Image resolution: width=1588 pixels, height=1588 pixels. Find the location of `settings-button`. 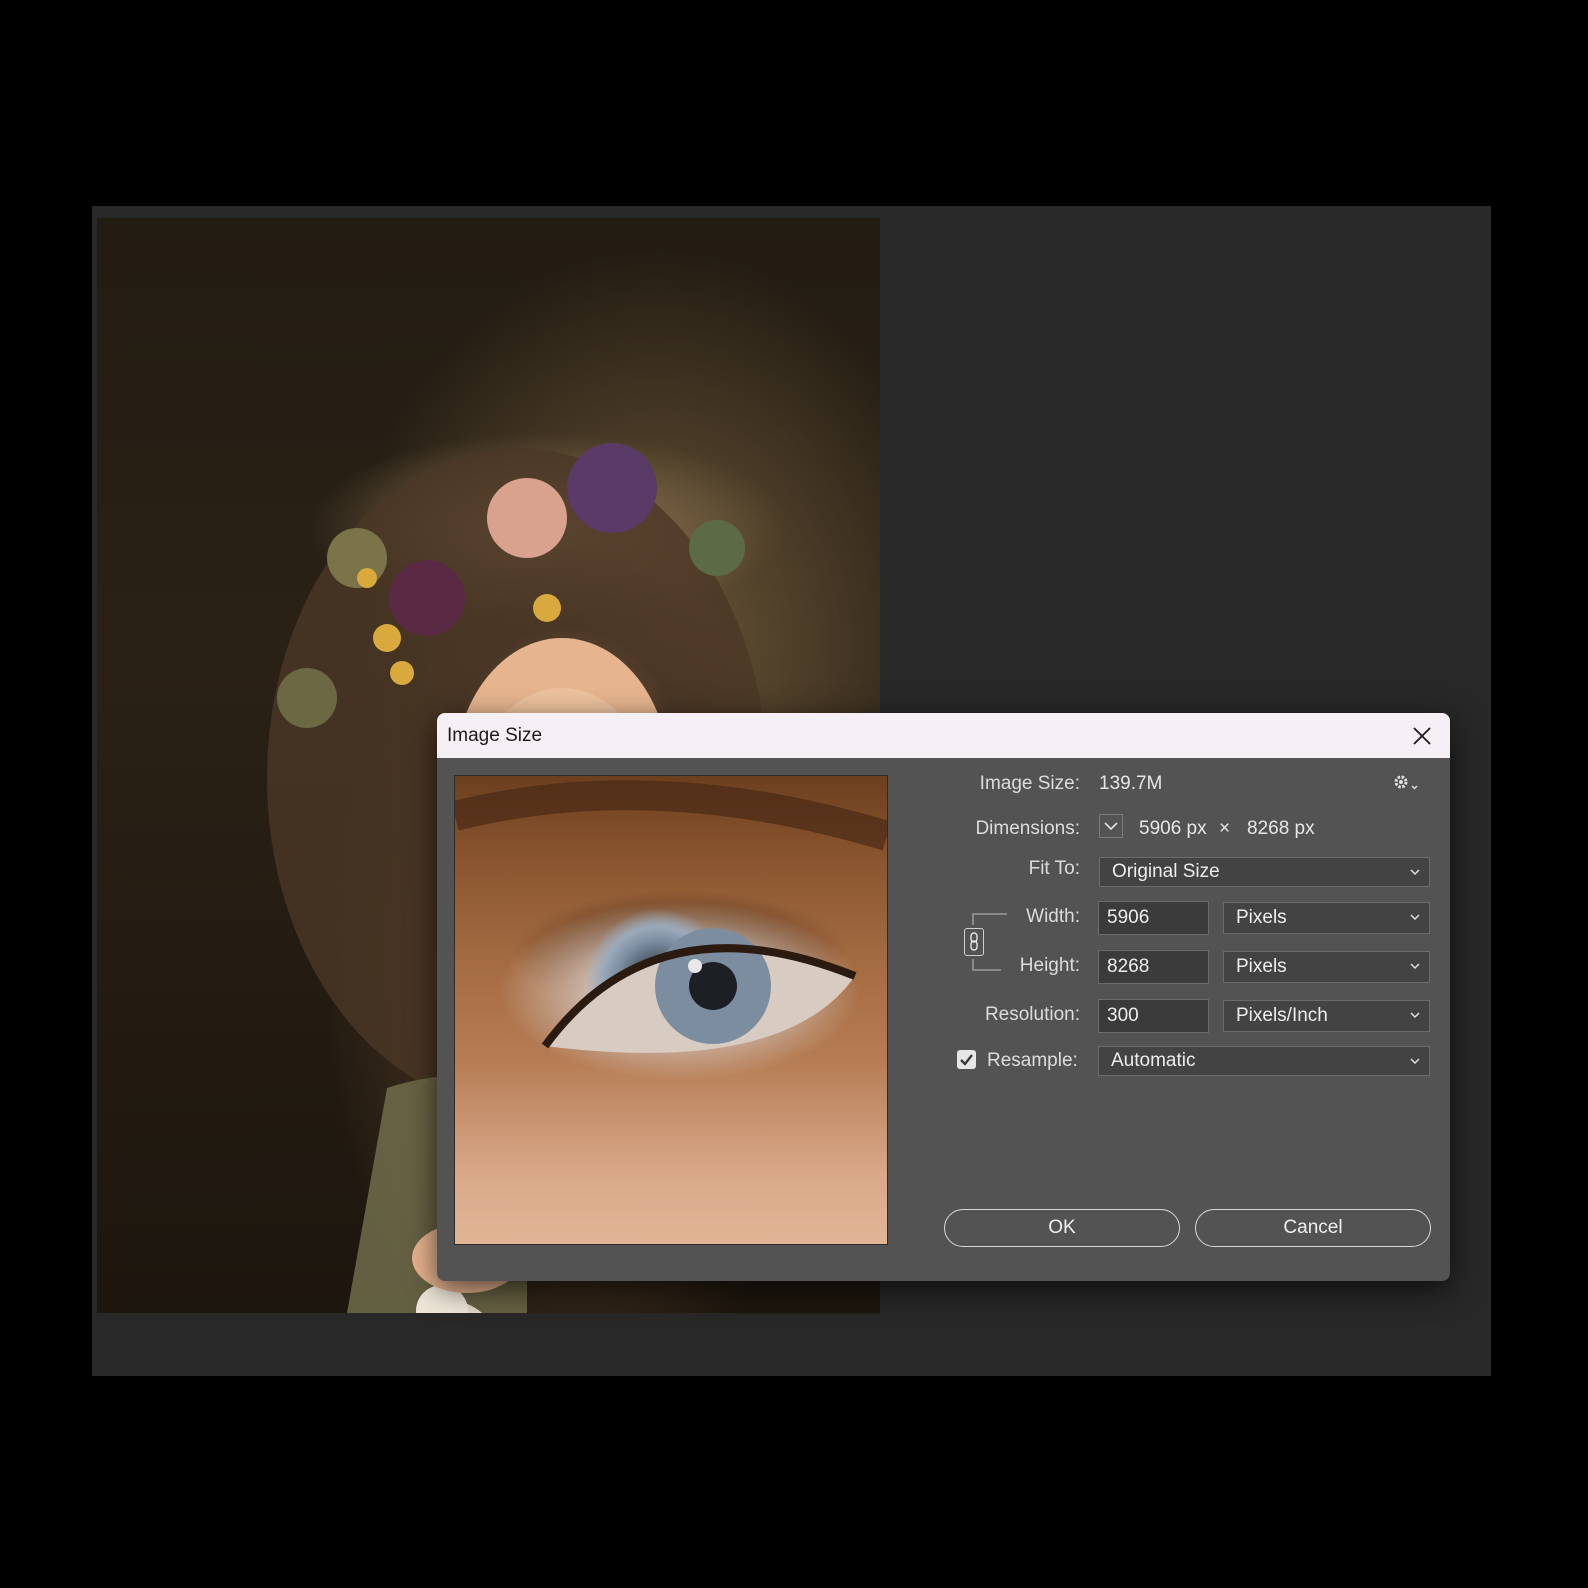

settings-button is located at coordinates (1406, 783).